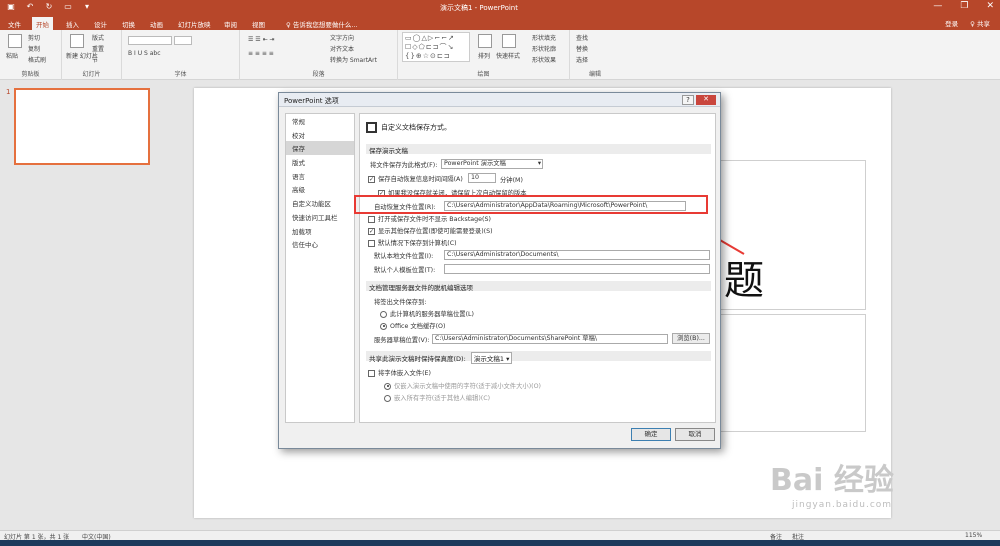 The image size is (1000, 546). Describe the element at coordinates (34, 37) in the screenshot. I see `cut-button: 剪切` at that location.